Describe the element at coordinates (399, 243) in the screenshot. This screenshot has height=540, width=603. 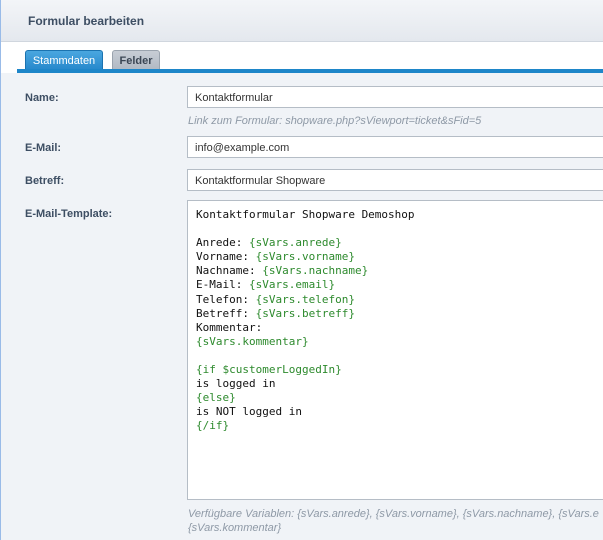
I see `template-line: Anrede: {sVars.anrede}` at that location.